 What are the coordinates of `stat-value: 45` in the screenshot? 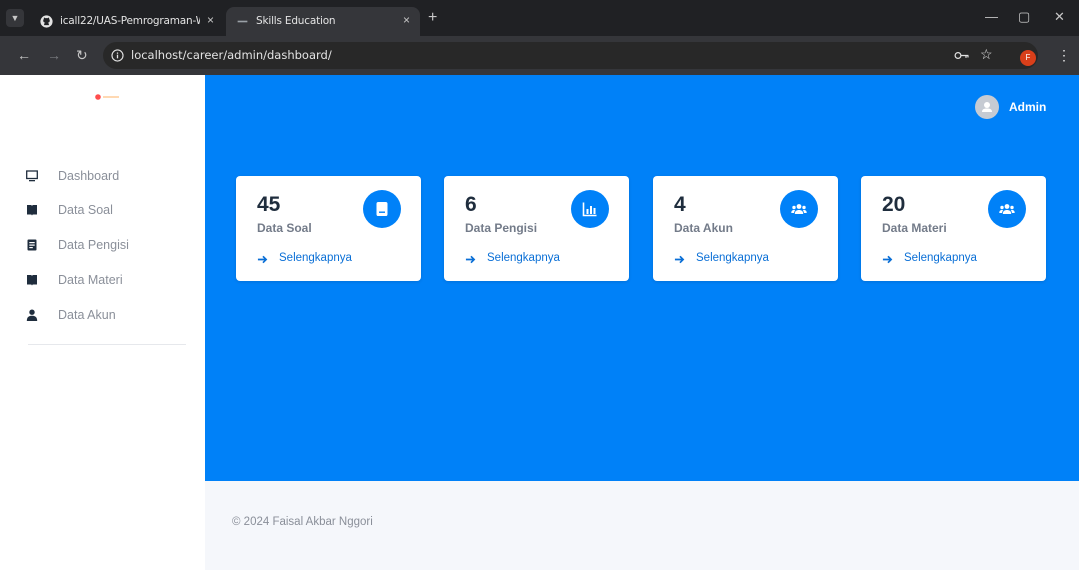 It's located at (269, 204).